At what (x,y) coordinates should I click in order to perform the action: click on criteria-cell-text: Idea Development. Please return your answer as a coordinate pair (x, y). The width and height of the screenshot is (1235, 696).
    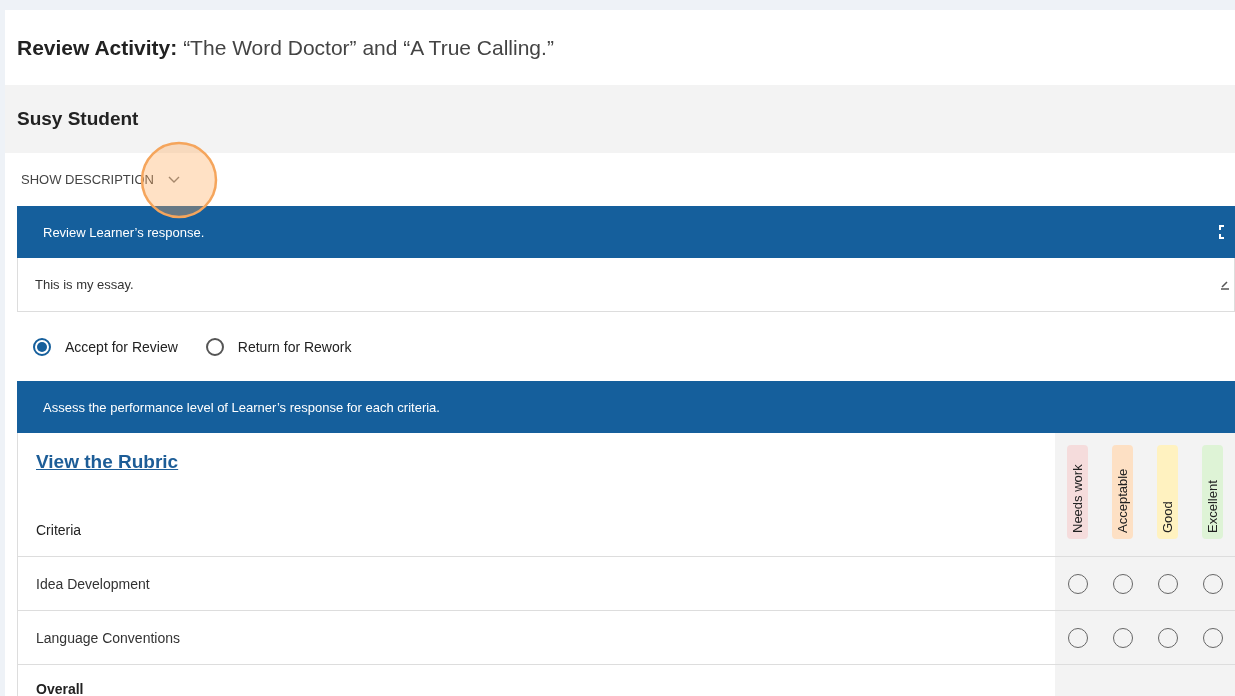
    Looking at the image, I should click on (93, 584).